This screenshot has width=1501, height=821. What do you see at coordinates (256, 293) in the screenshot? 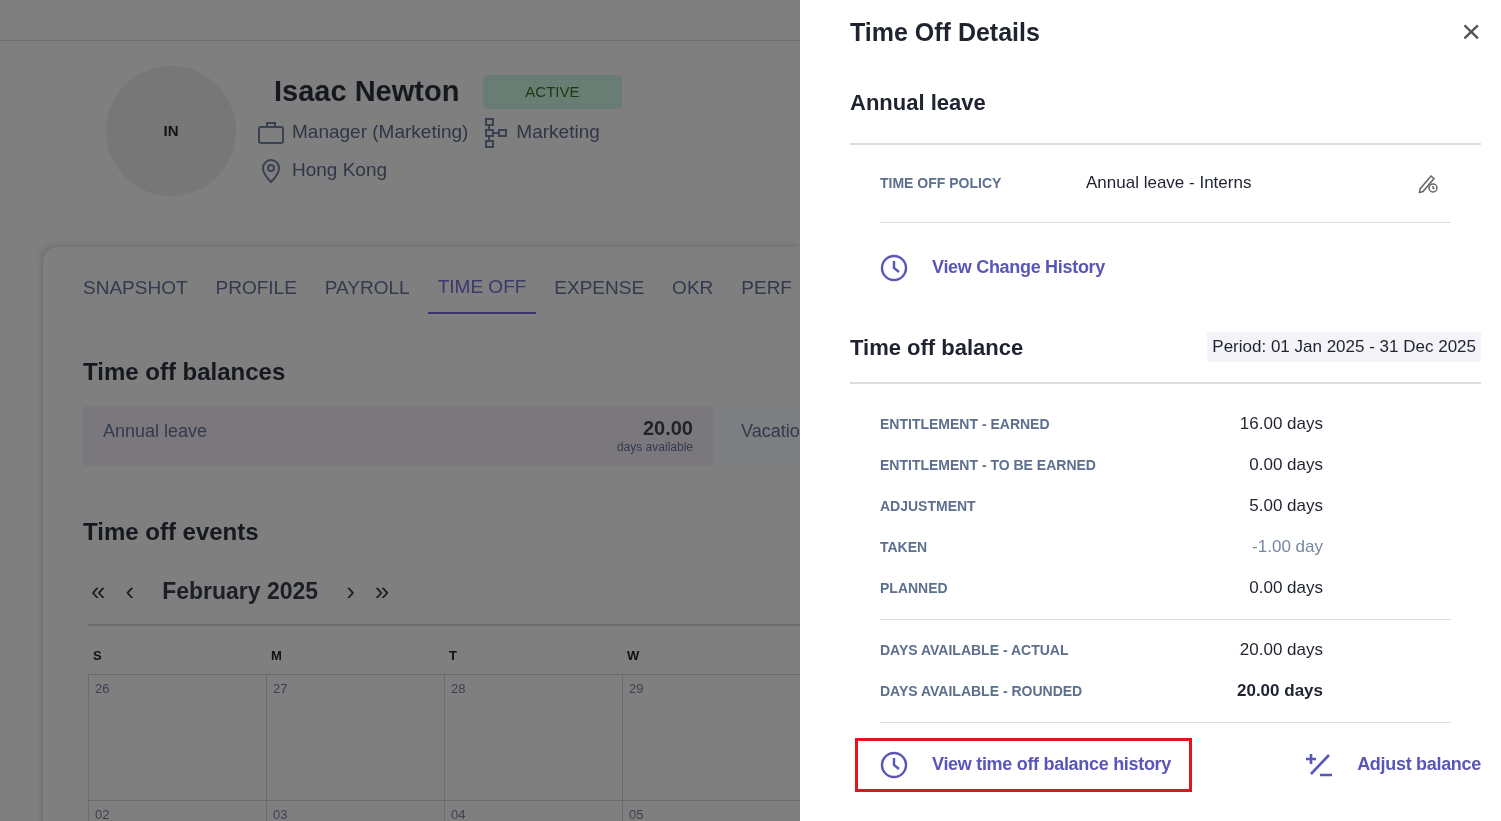
I see `tab: PROFILE` at bounding box center [256, 293].